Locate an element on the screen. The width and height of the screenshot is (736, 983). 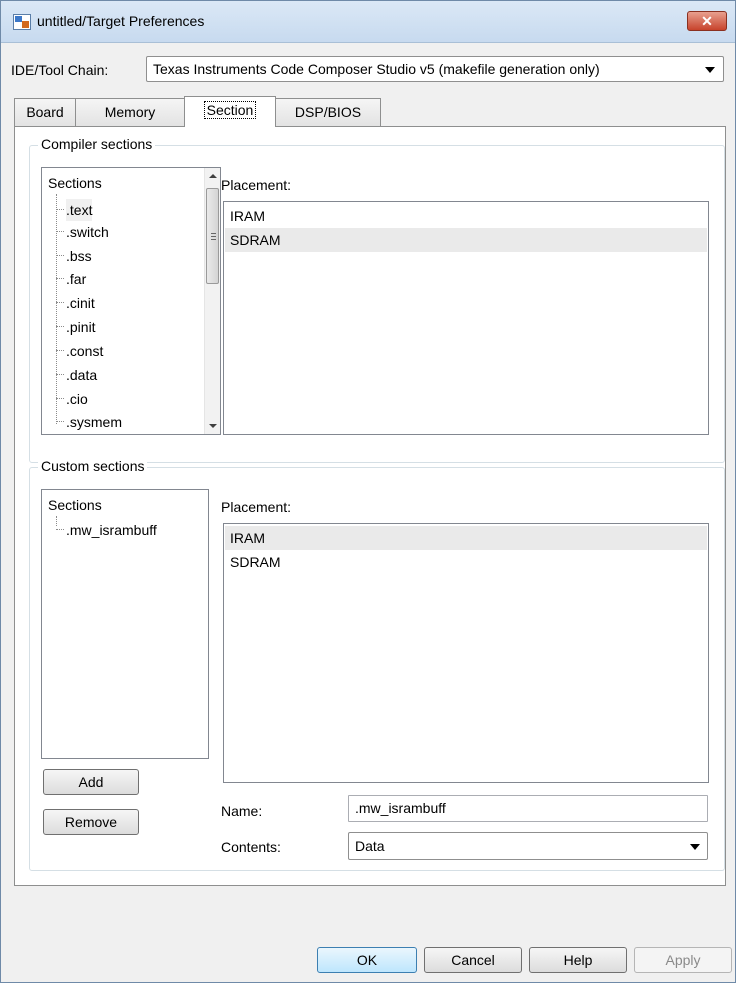
custom-sections-title: Custom sections is located at coordinates (93, 466).